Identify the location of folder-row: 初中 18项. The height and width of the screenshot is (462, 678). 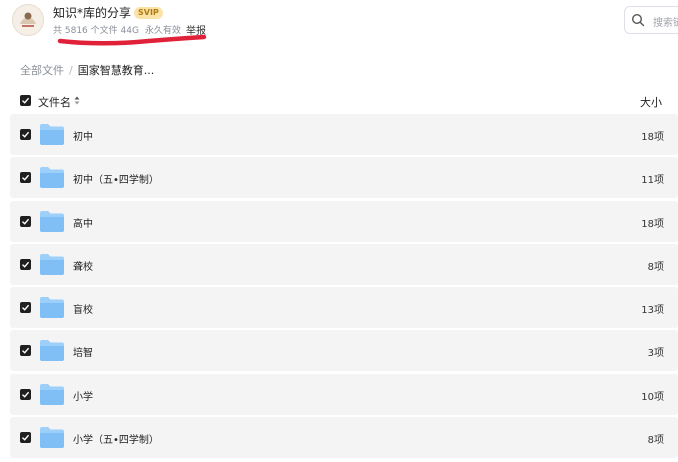
(344, 134).